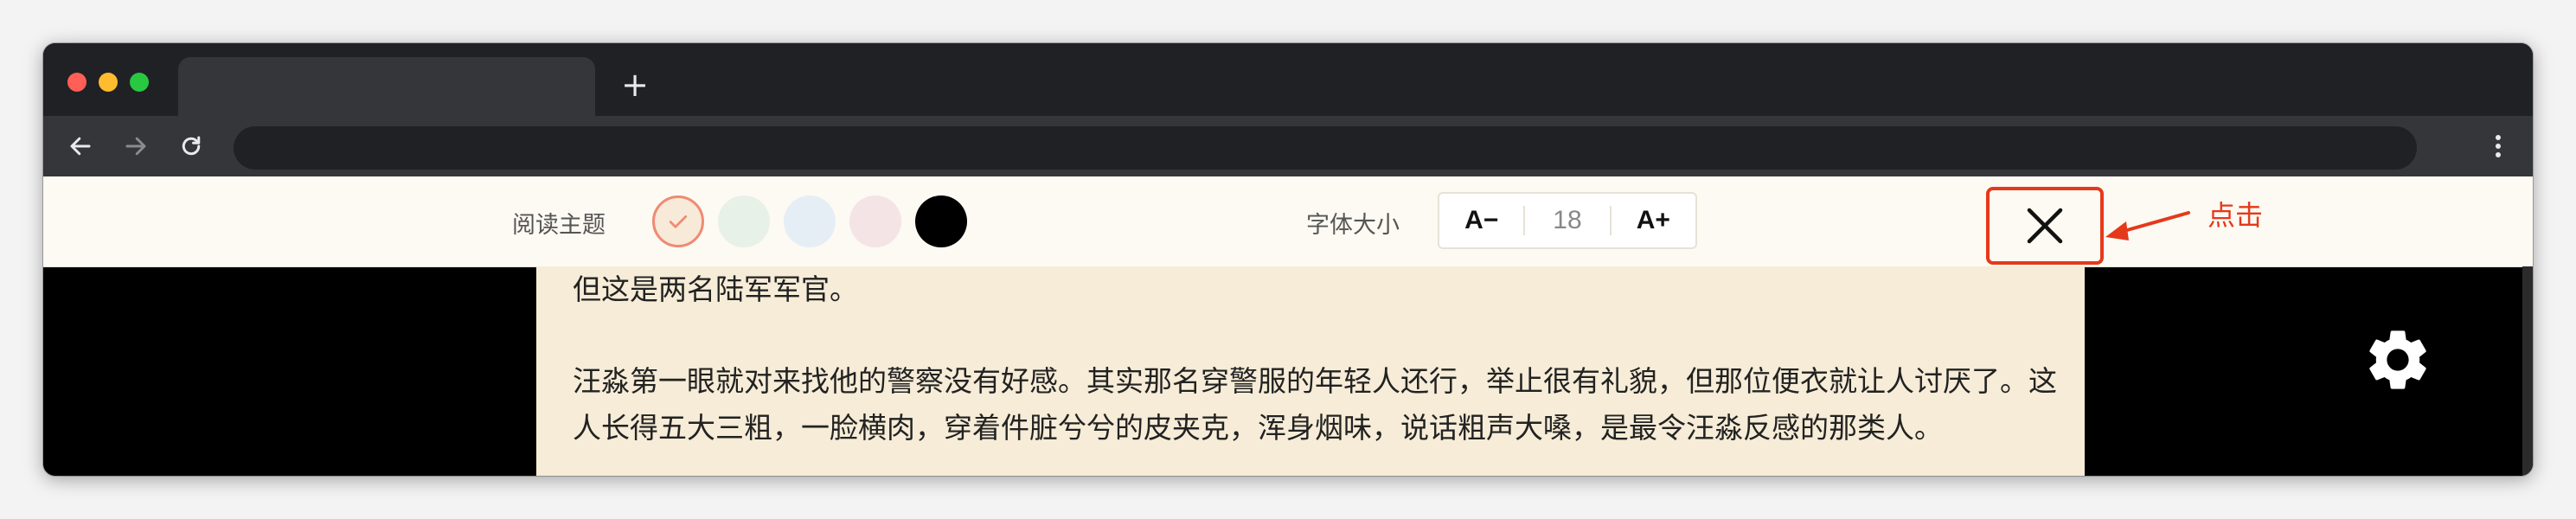 The height and width of the screenshot is (519, 2576). What do you see at coordinates (77, 82) in the screenshot?
I see `close-window-button` at bounding box center [77, 82].